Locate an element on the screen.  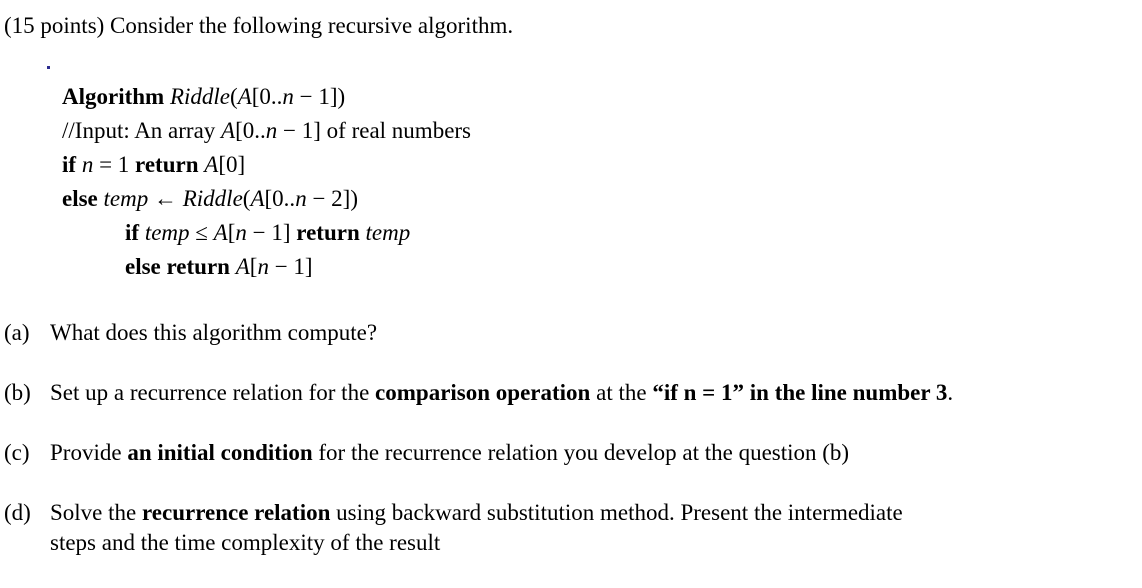
text-run: comparison operation is located at coordinates (483, 392).